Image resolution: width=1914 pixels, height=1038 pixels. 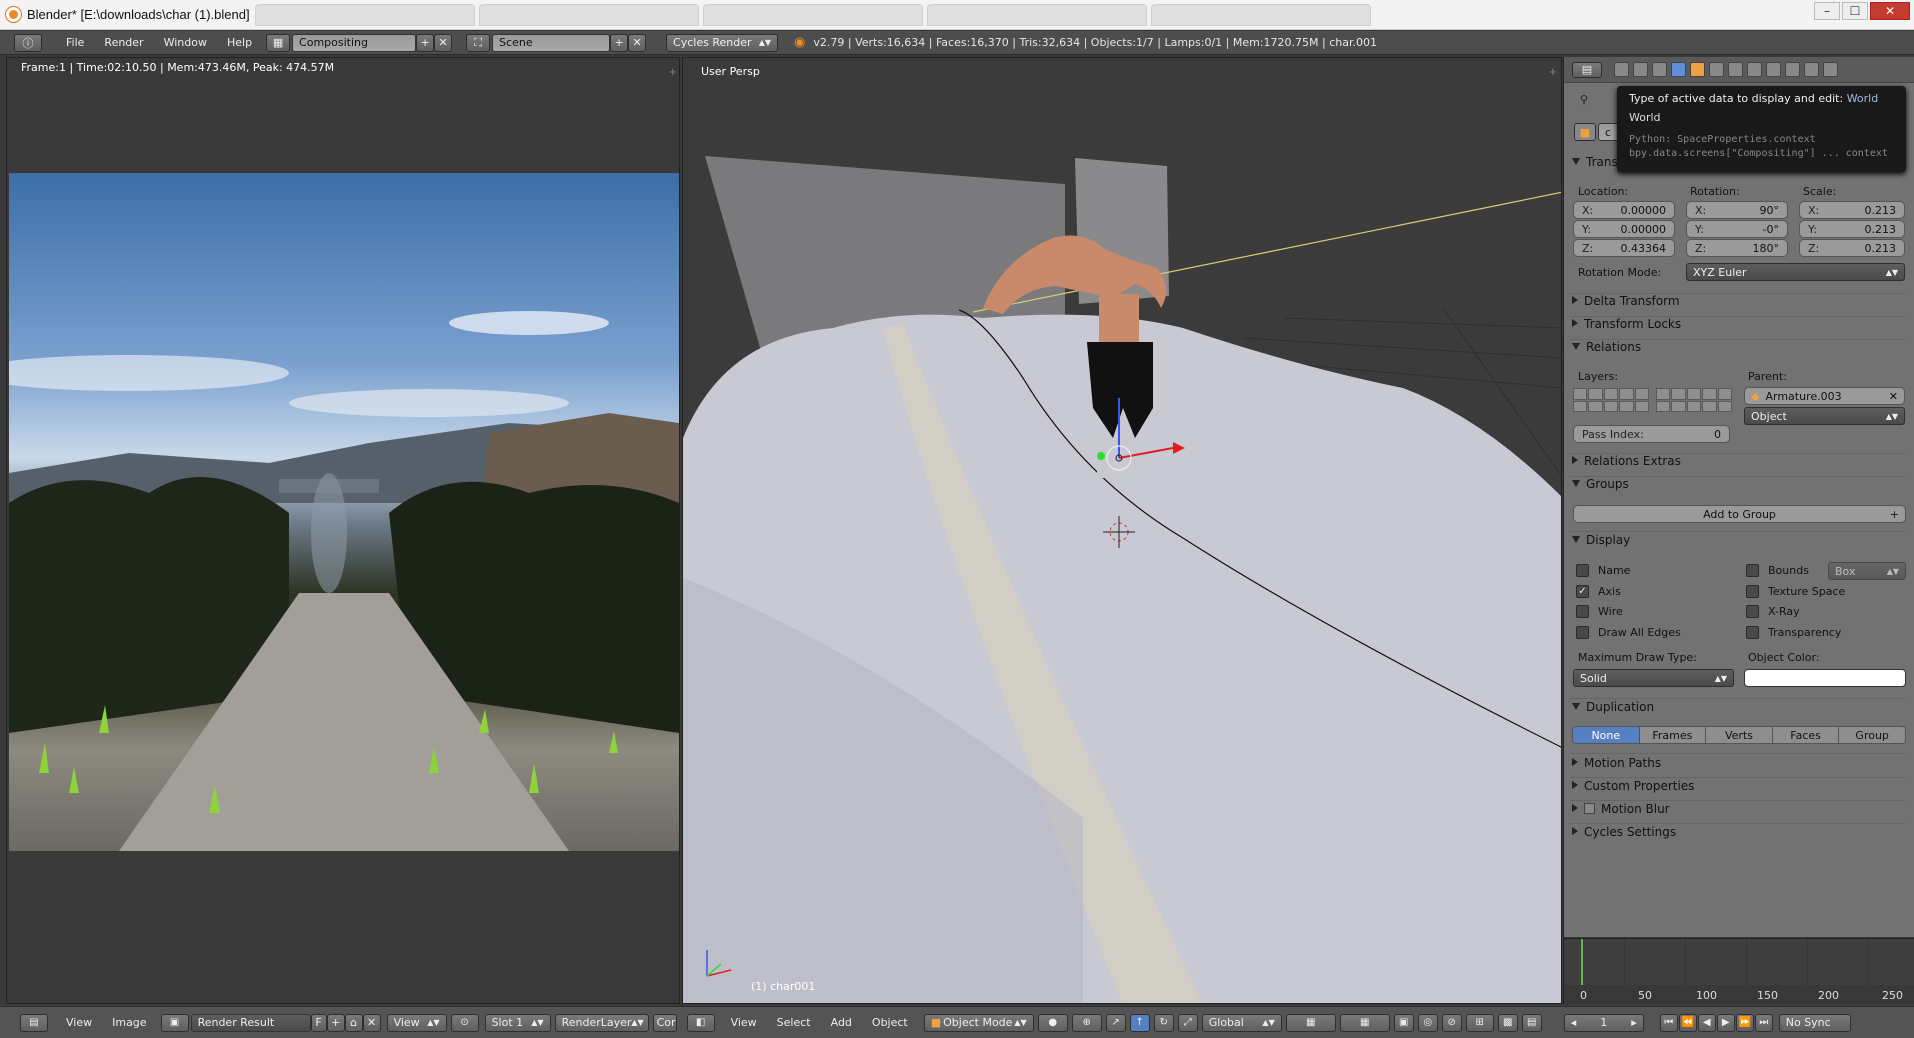 What do you see at coordinates (1589, 808) in the screenshot?
I see `motion-blur-checkbox-icon` at bounding box center [1589, 808].